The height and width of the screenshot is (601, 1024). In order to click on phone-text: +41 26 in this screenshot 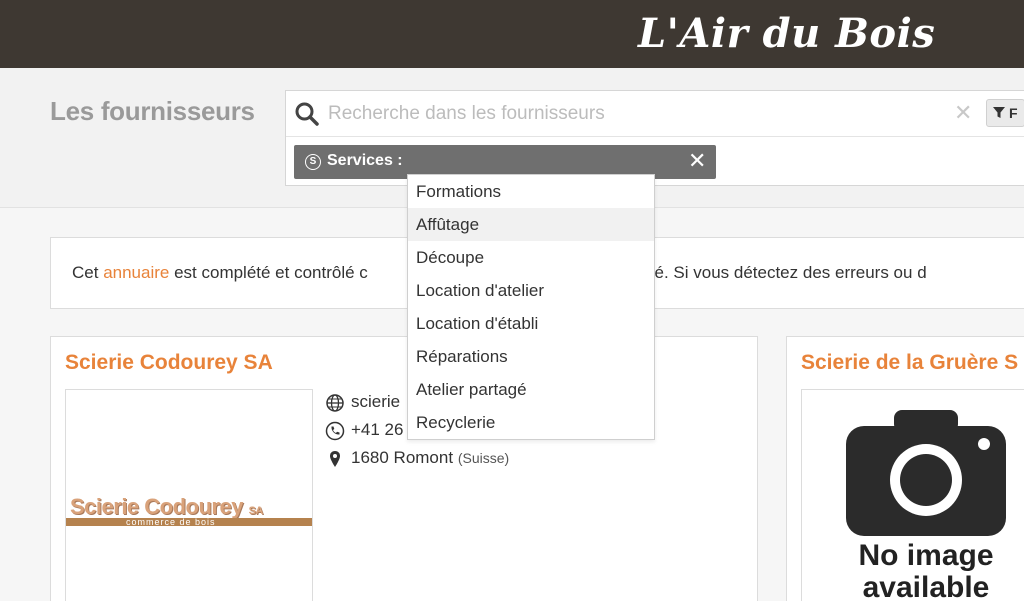, I will do `click(377, 429)`.